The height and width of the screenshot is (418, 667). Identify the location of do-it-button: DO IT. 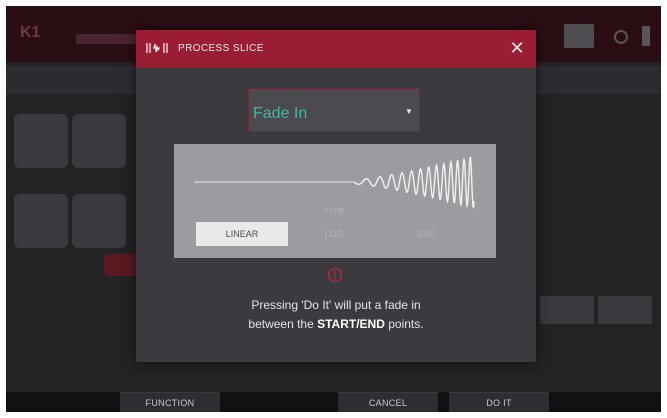
(499, 402).